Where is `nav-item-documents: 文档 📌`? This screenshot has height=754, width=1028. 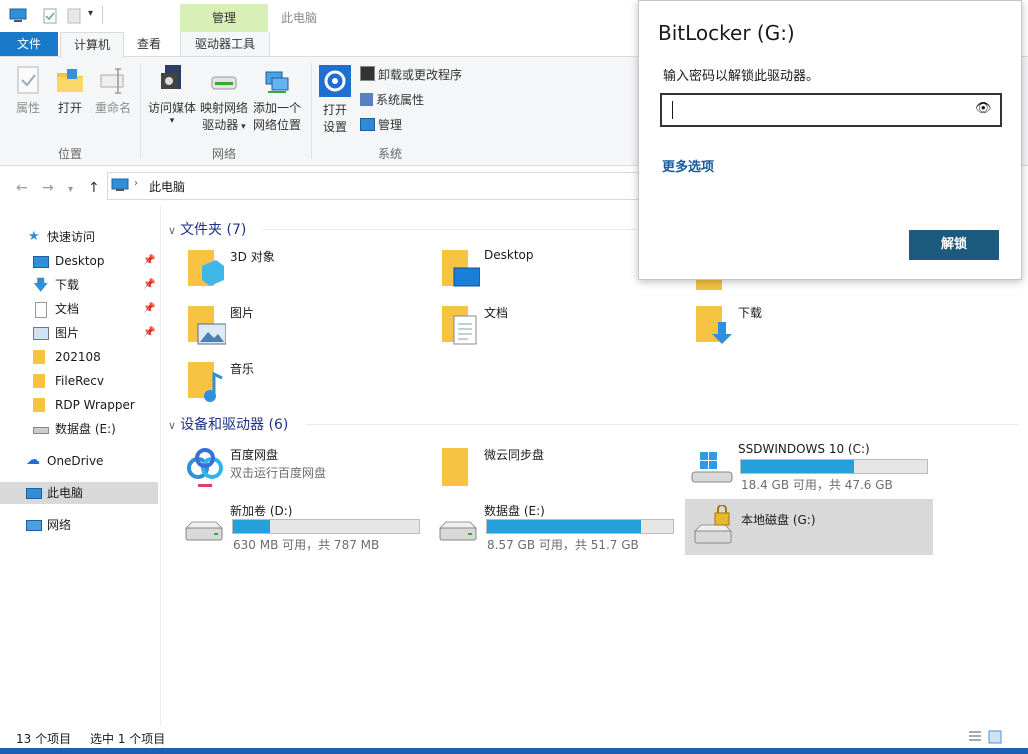
nav-item-documents: 文档 📌 is located at coordinates (79, 309).